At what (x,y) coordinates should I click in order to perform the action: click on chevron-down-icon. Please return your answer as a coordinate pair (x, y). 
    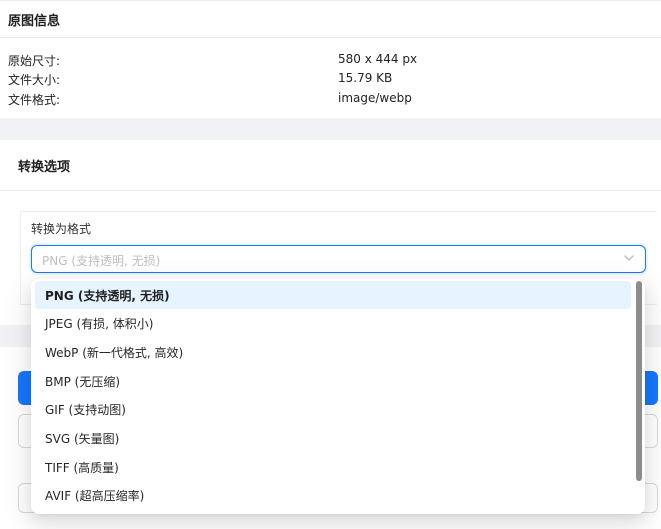
    Looking at the image, I should click on (629, 258).